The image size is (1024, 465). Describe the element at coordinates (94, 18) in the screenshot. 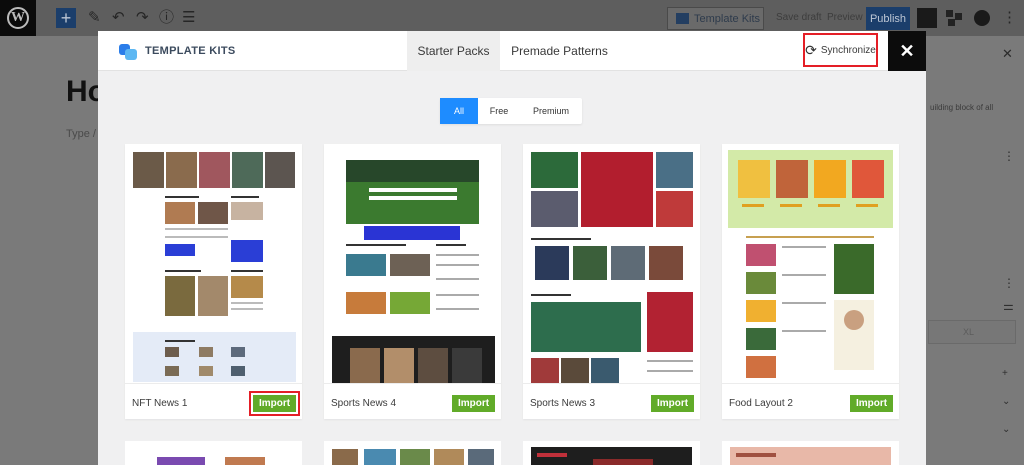

I see `pen-icon: ✎` at that location.